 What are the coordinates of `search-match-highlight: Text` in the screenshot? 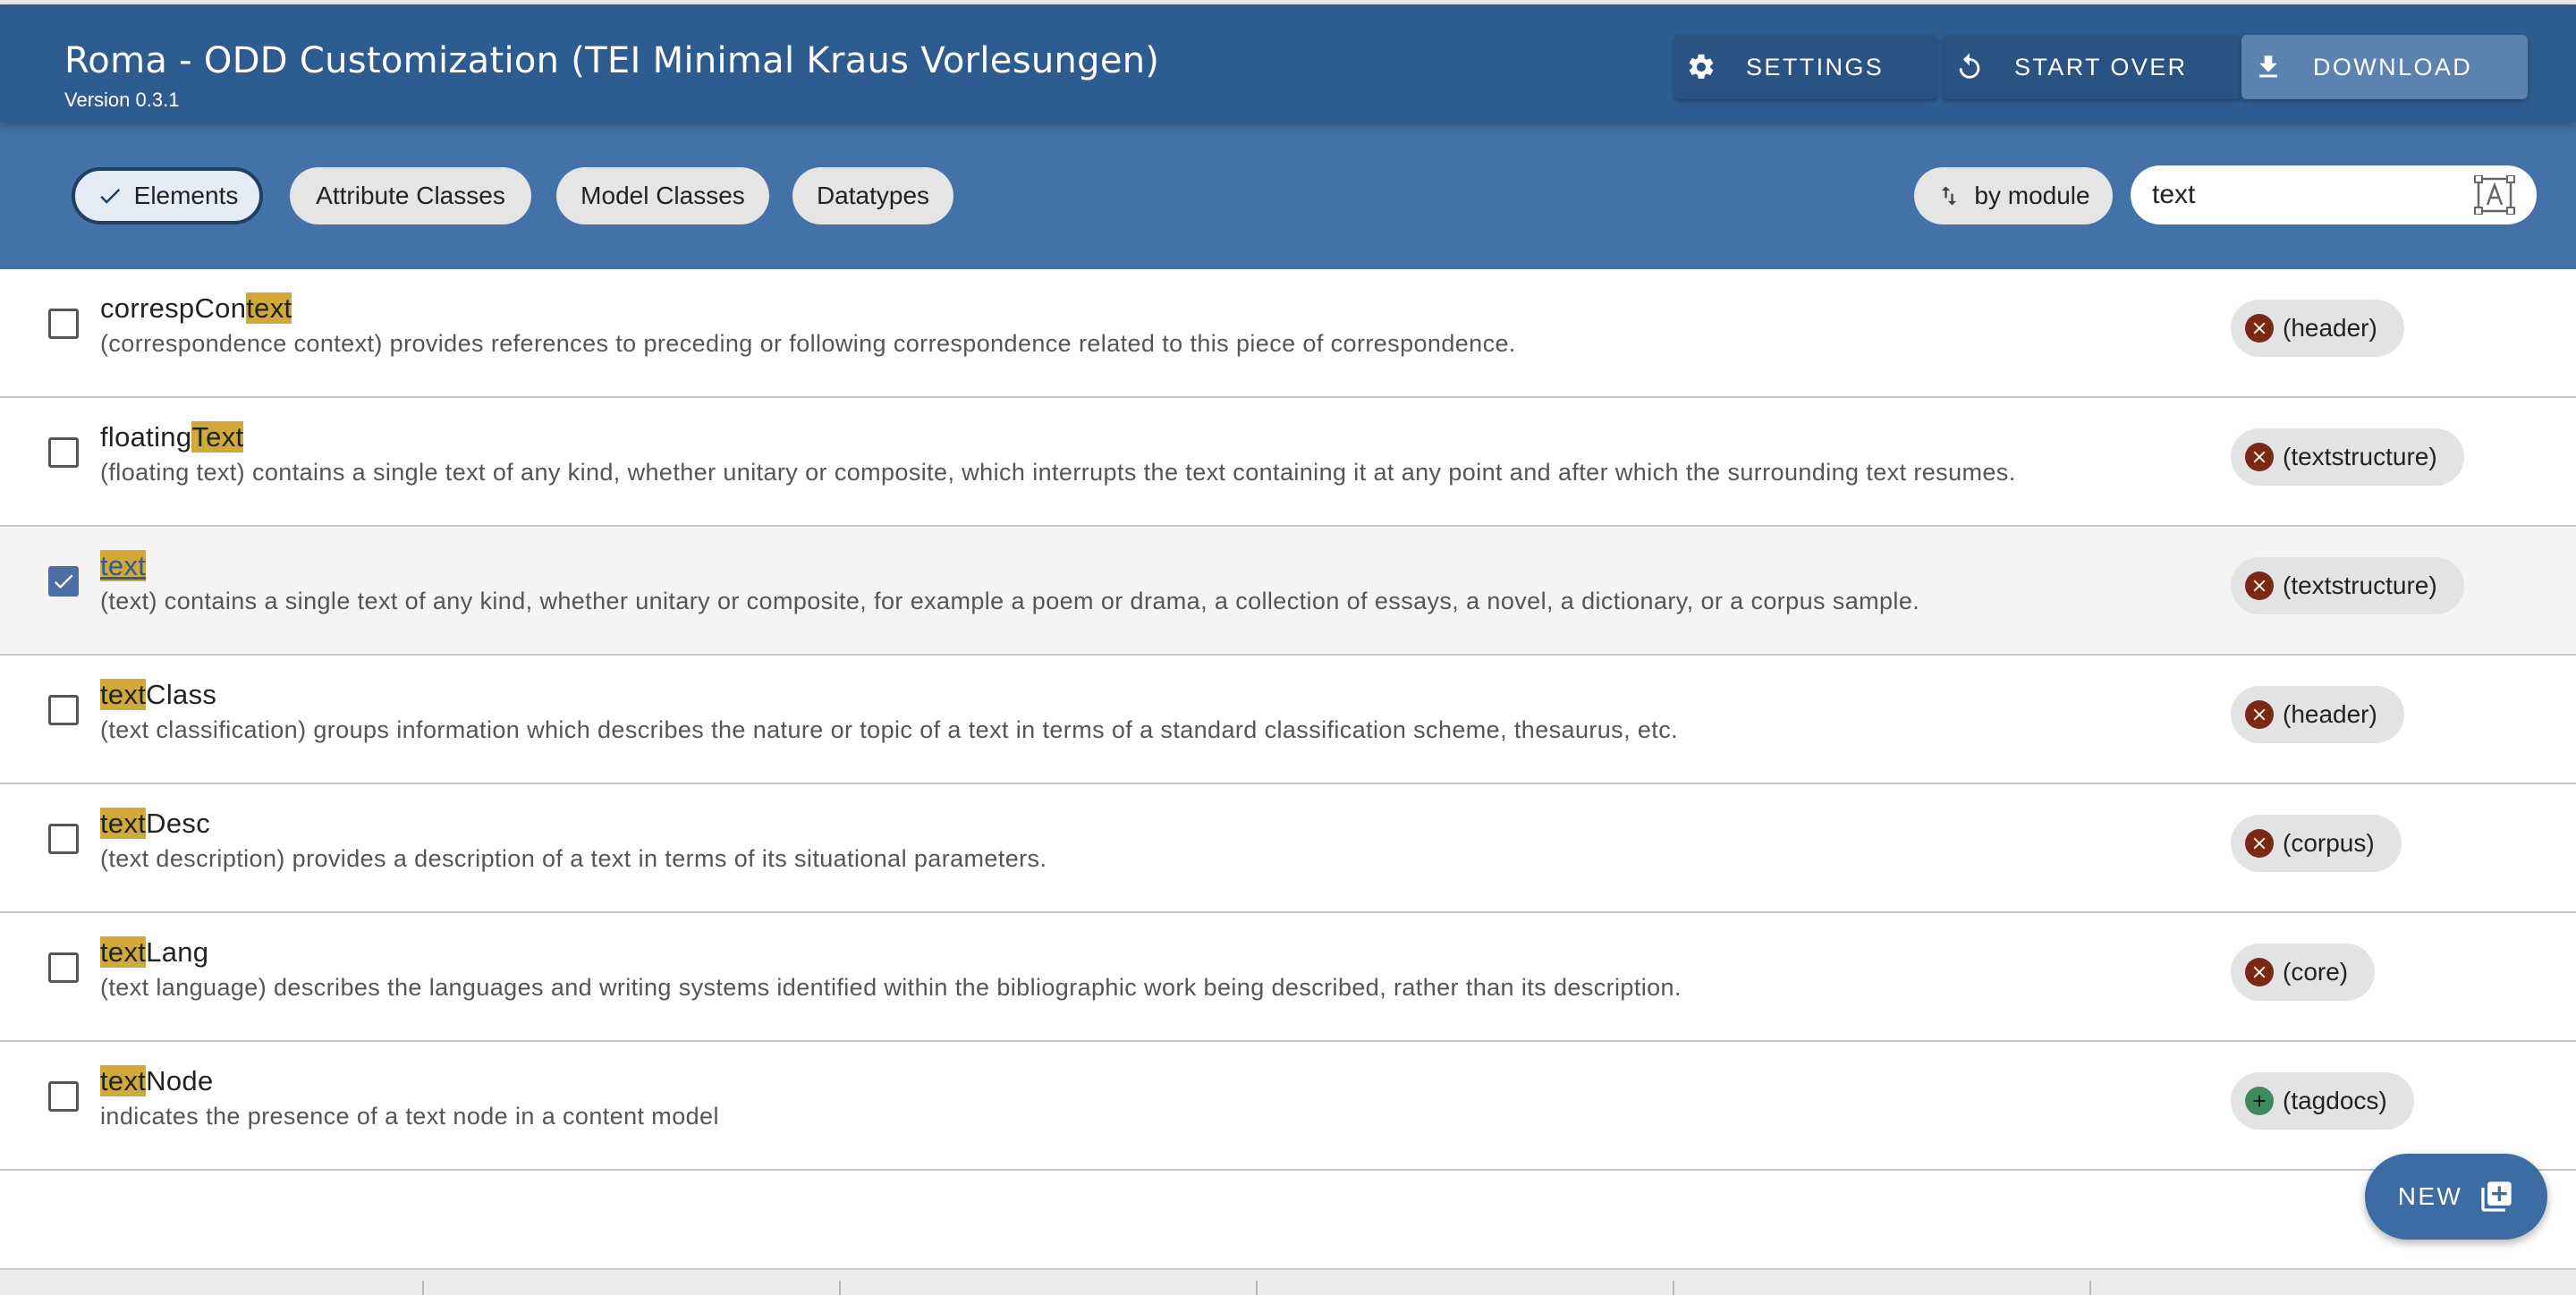 It's located at (217, 437).